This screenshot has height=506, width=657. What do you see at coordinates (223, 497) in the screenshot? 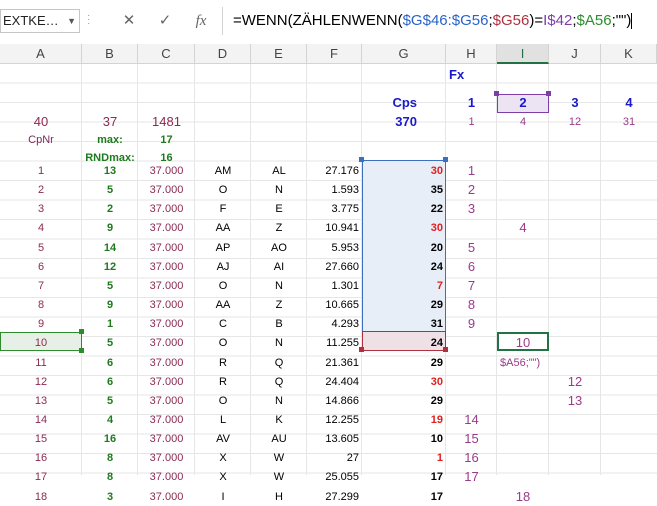
I see `table-cell-d: I` at bounding box center [223, 497].